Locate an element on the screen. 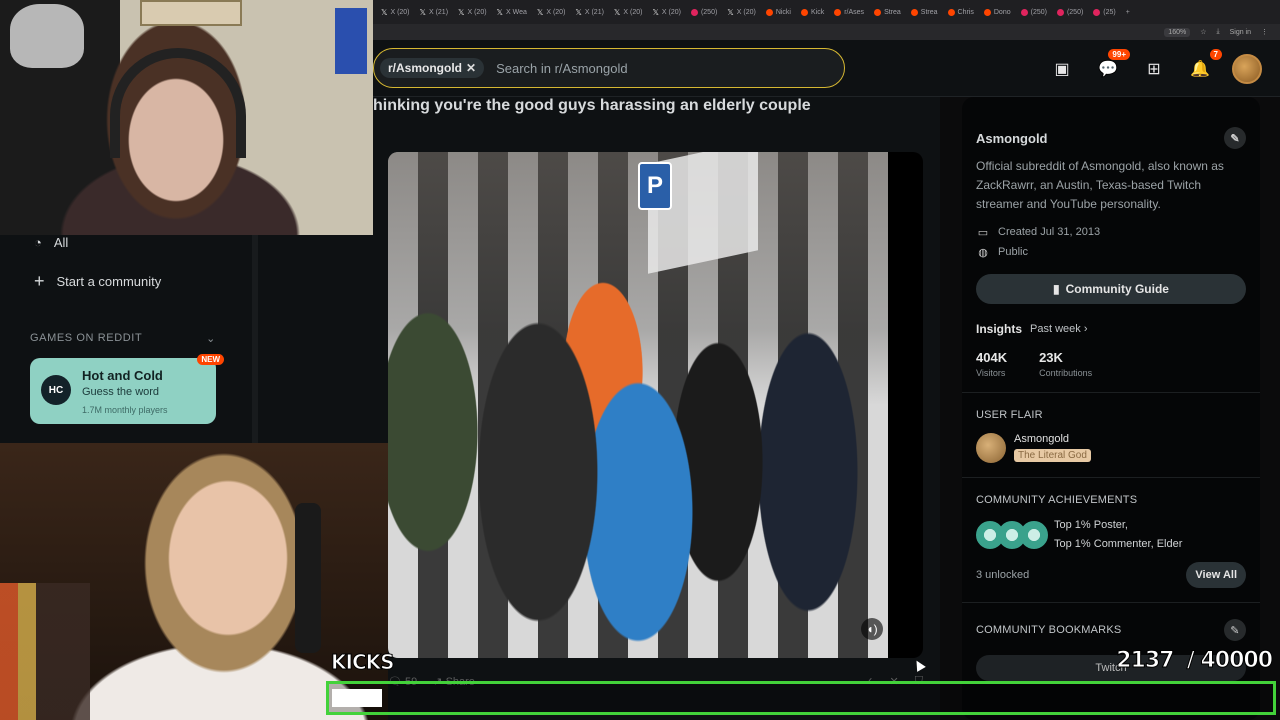  star-icon: ☆ is located at coordinates (1203, 32).